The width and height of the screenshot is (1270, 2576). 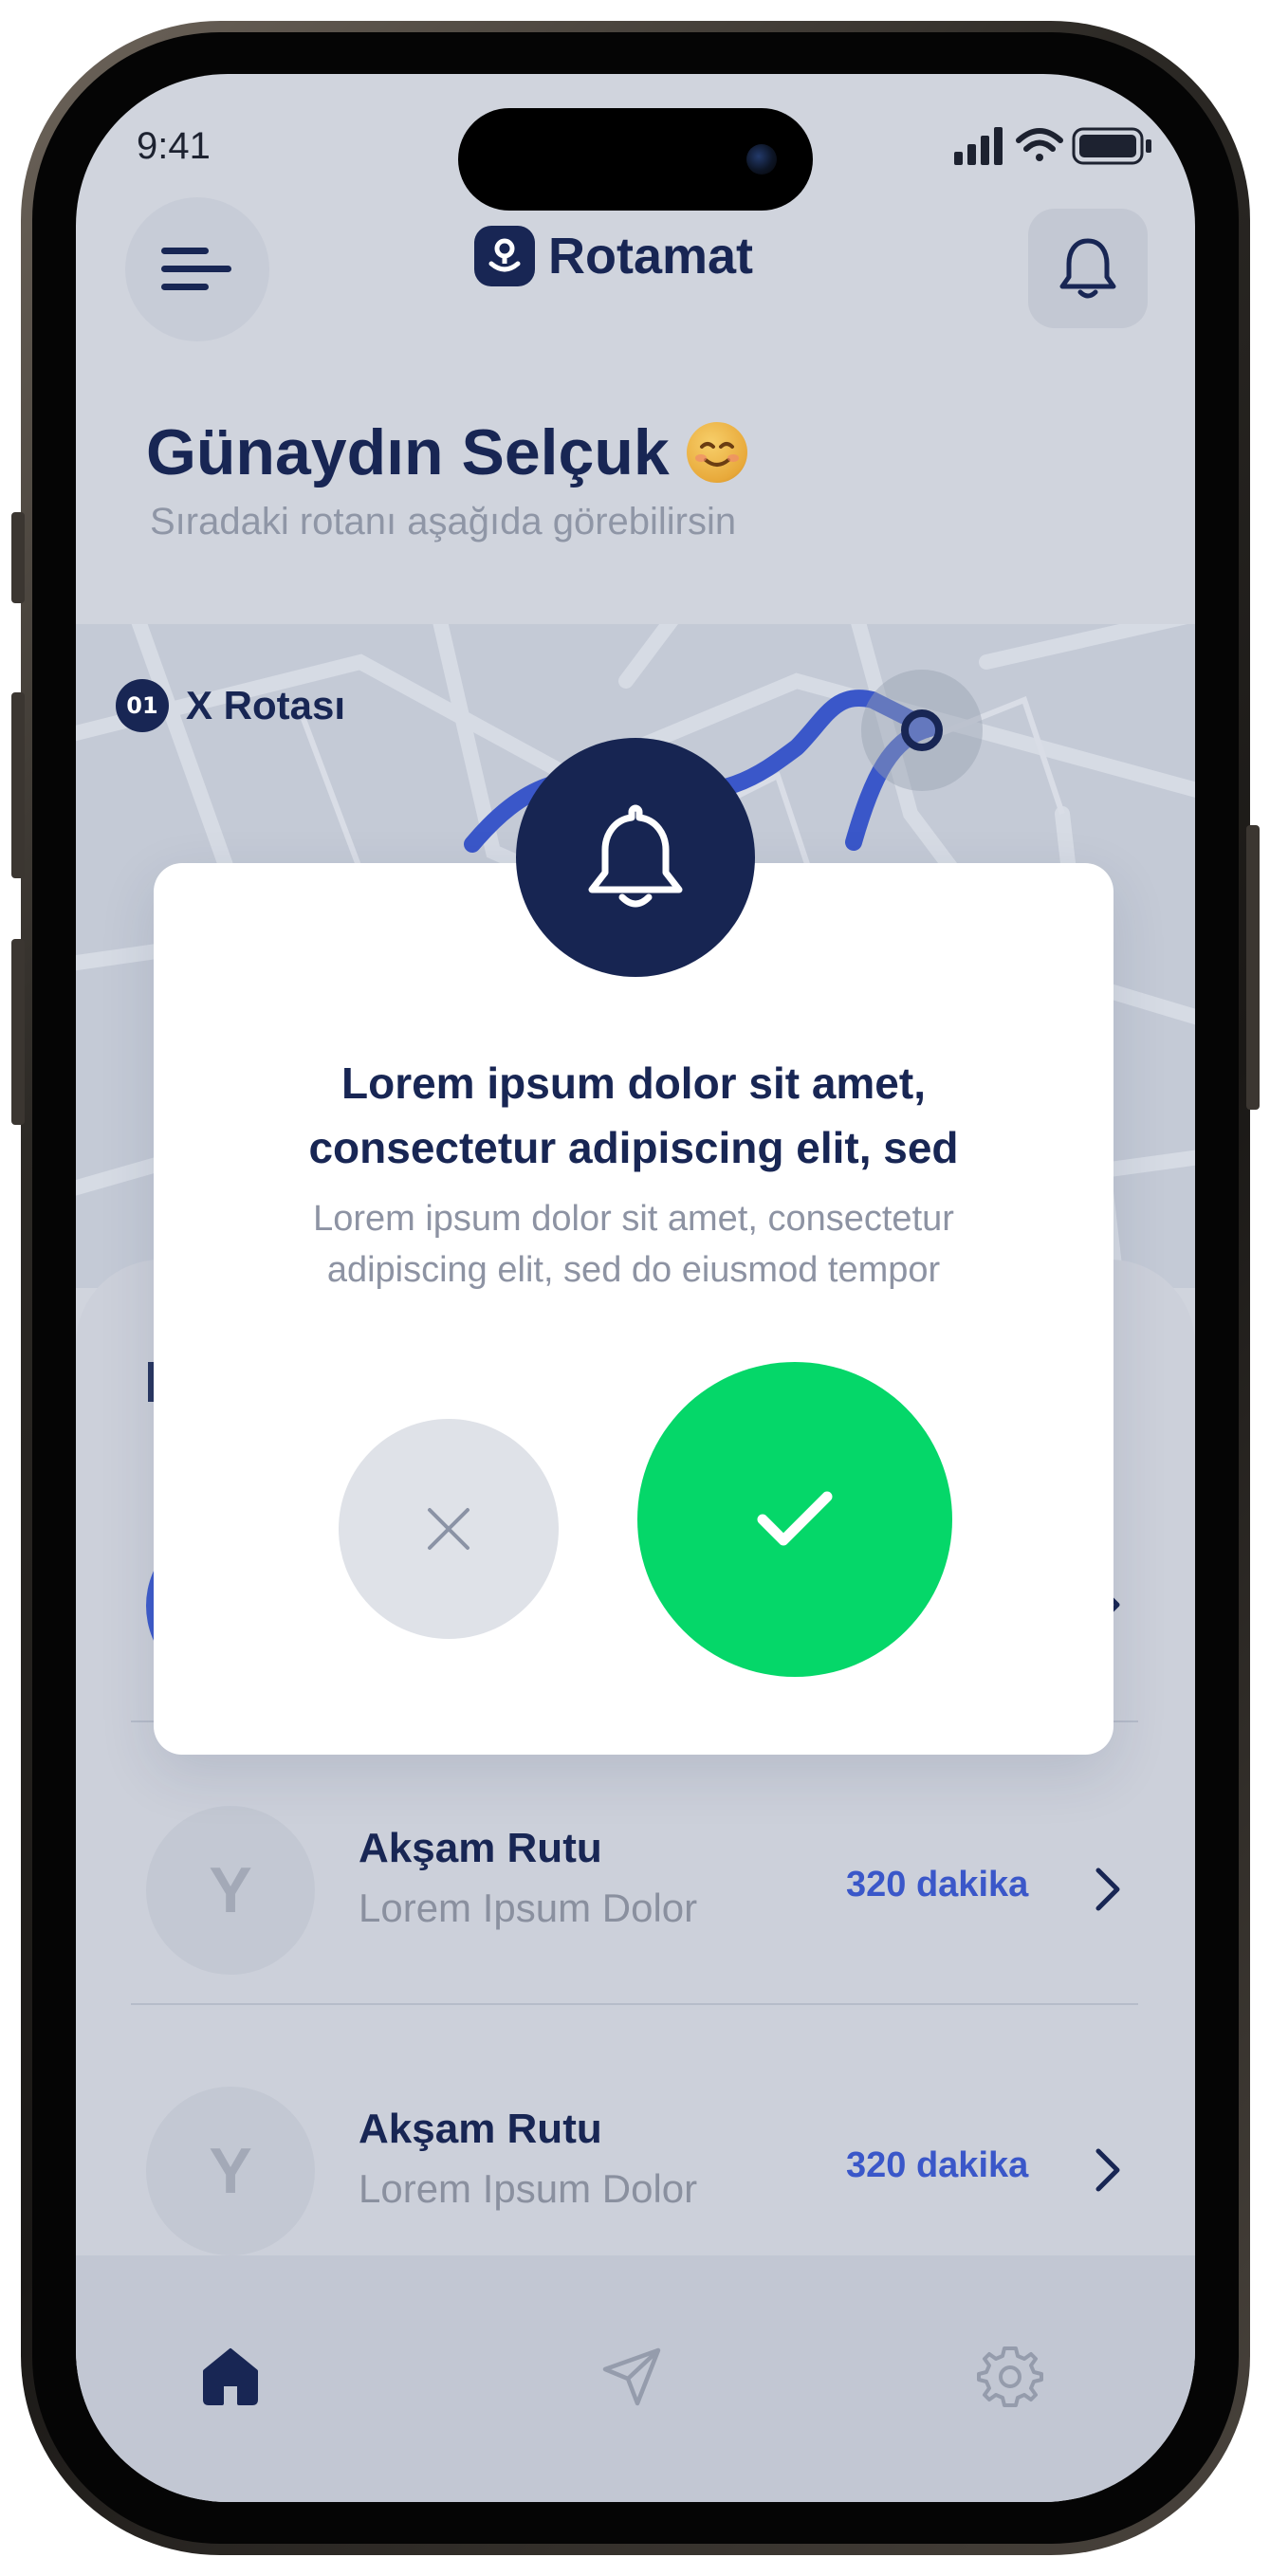 What do you see at coordinates (634, 2004) in the screenshot?
I see `row-divider` at bounding box center [634, 2004].